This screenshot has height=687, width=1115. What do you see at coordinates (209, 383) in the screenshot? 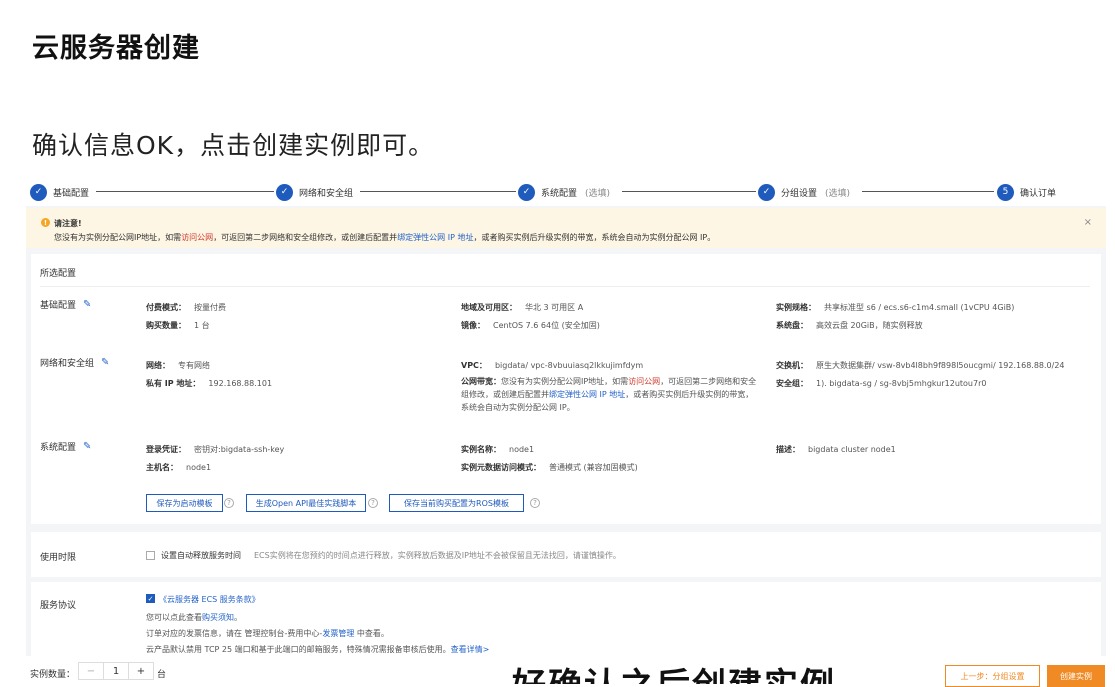
I see `private-ip-field: 私有 IP 地址： 192.168.88.101` at bounding box center [209, 383].